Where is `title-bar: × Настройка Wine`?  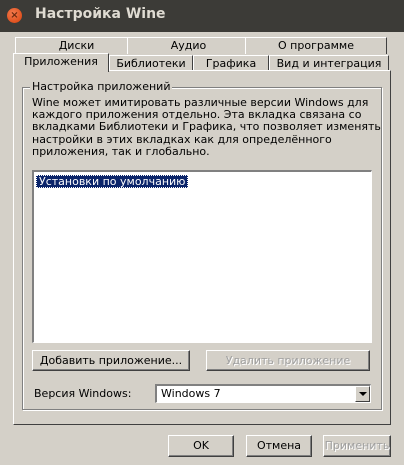 title-bar: × Настройка Wine is located at coordinates (202, 16).